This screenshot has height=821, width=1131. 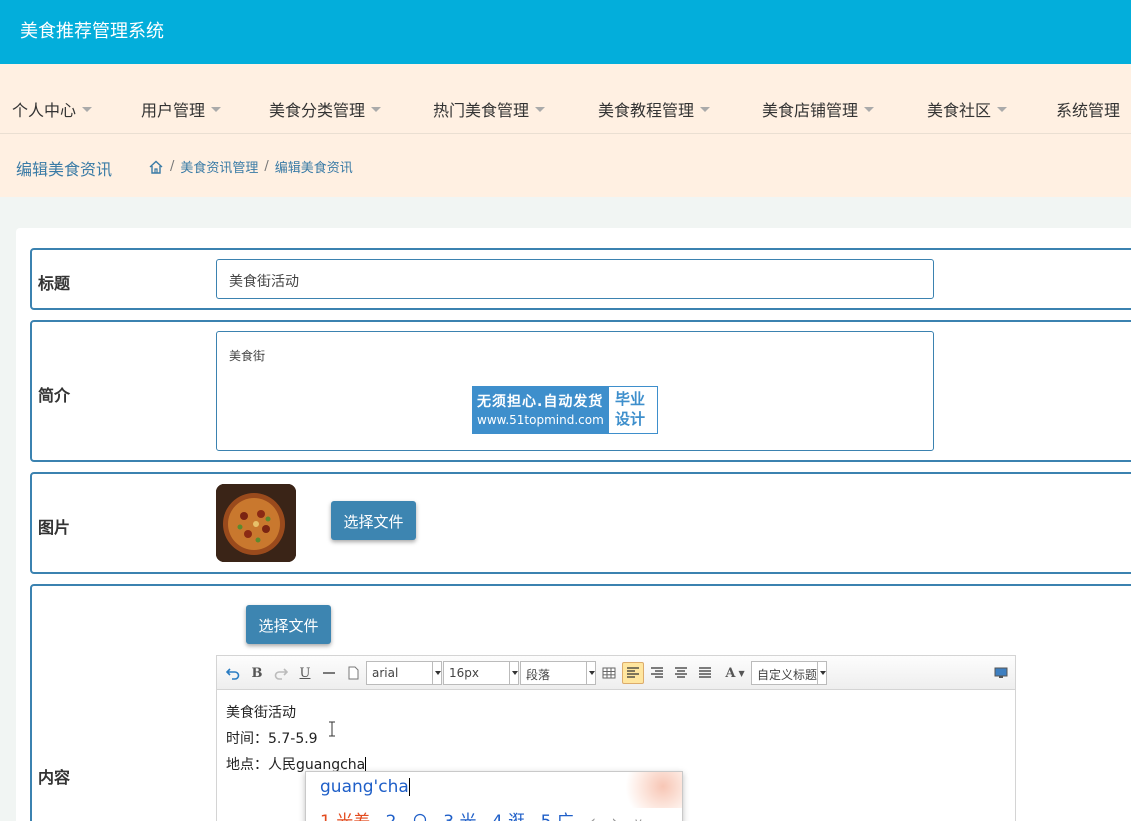 What do you see at coordinates (345, 816) in the screenshot?
I see `ime-candidate-1: 1 光差` at bounding box center [345, 816].